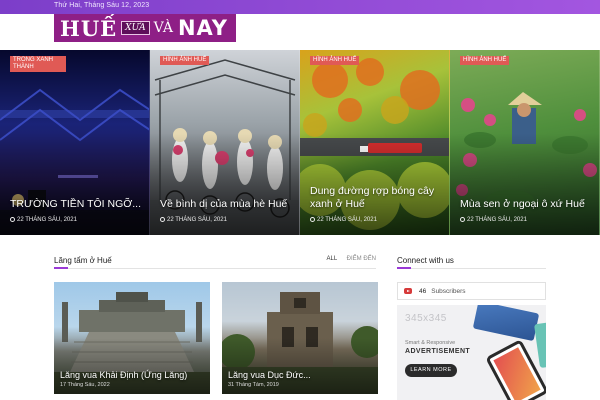 The width and height of the screenshot is (600, 400). I want to click on ad-subtitle: Smart & Responsive, so click(430, 343).